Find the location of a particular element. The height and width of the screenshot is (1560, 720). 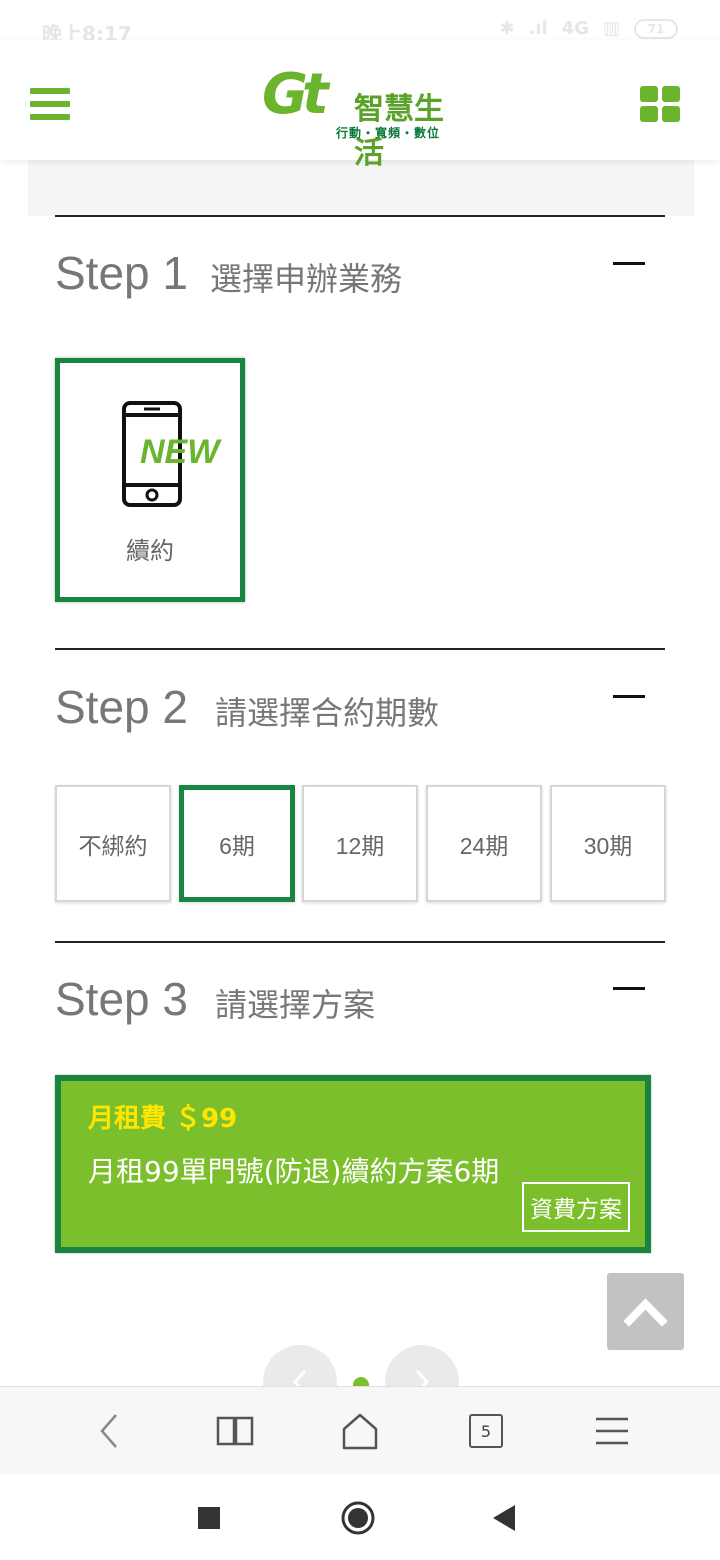

step-1-title: Step 1 is located at coordinates (121, 273).